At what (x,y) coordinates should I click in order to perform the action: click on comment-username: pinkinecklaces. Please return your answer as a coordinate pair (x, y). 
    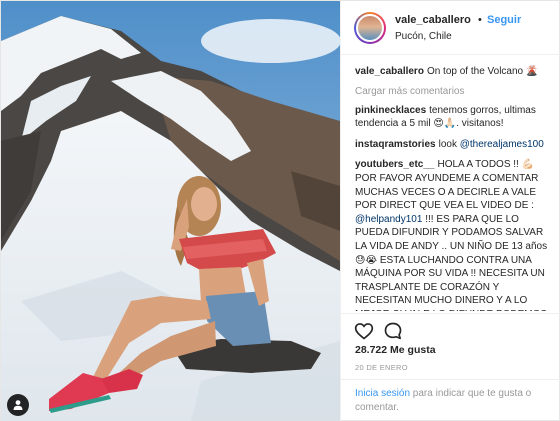
    Looking at the image, I should click on (390, 110).